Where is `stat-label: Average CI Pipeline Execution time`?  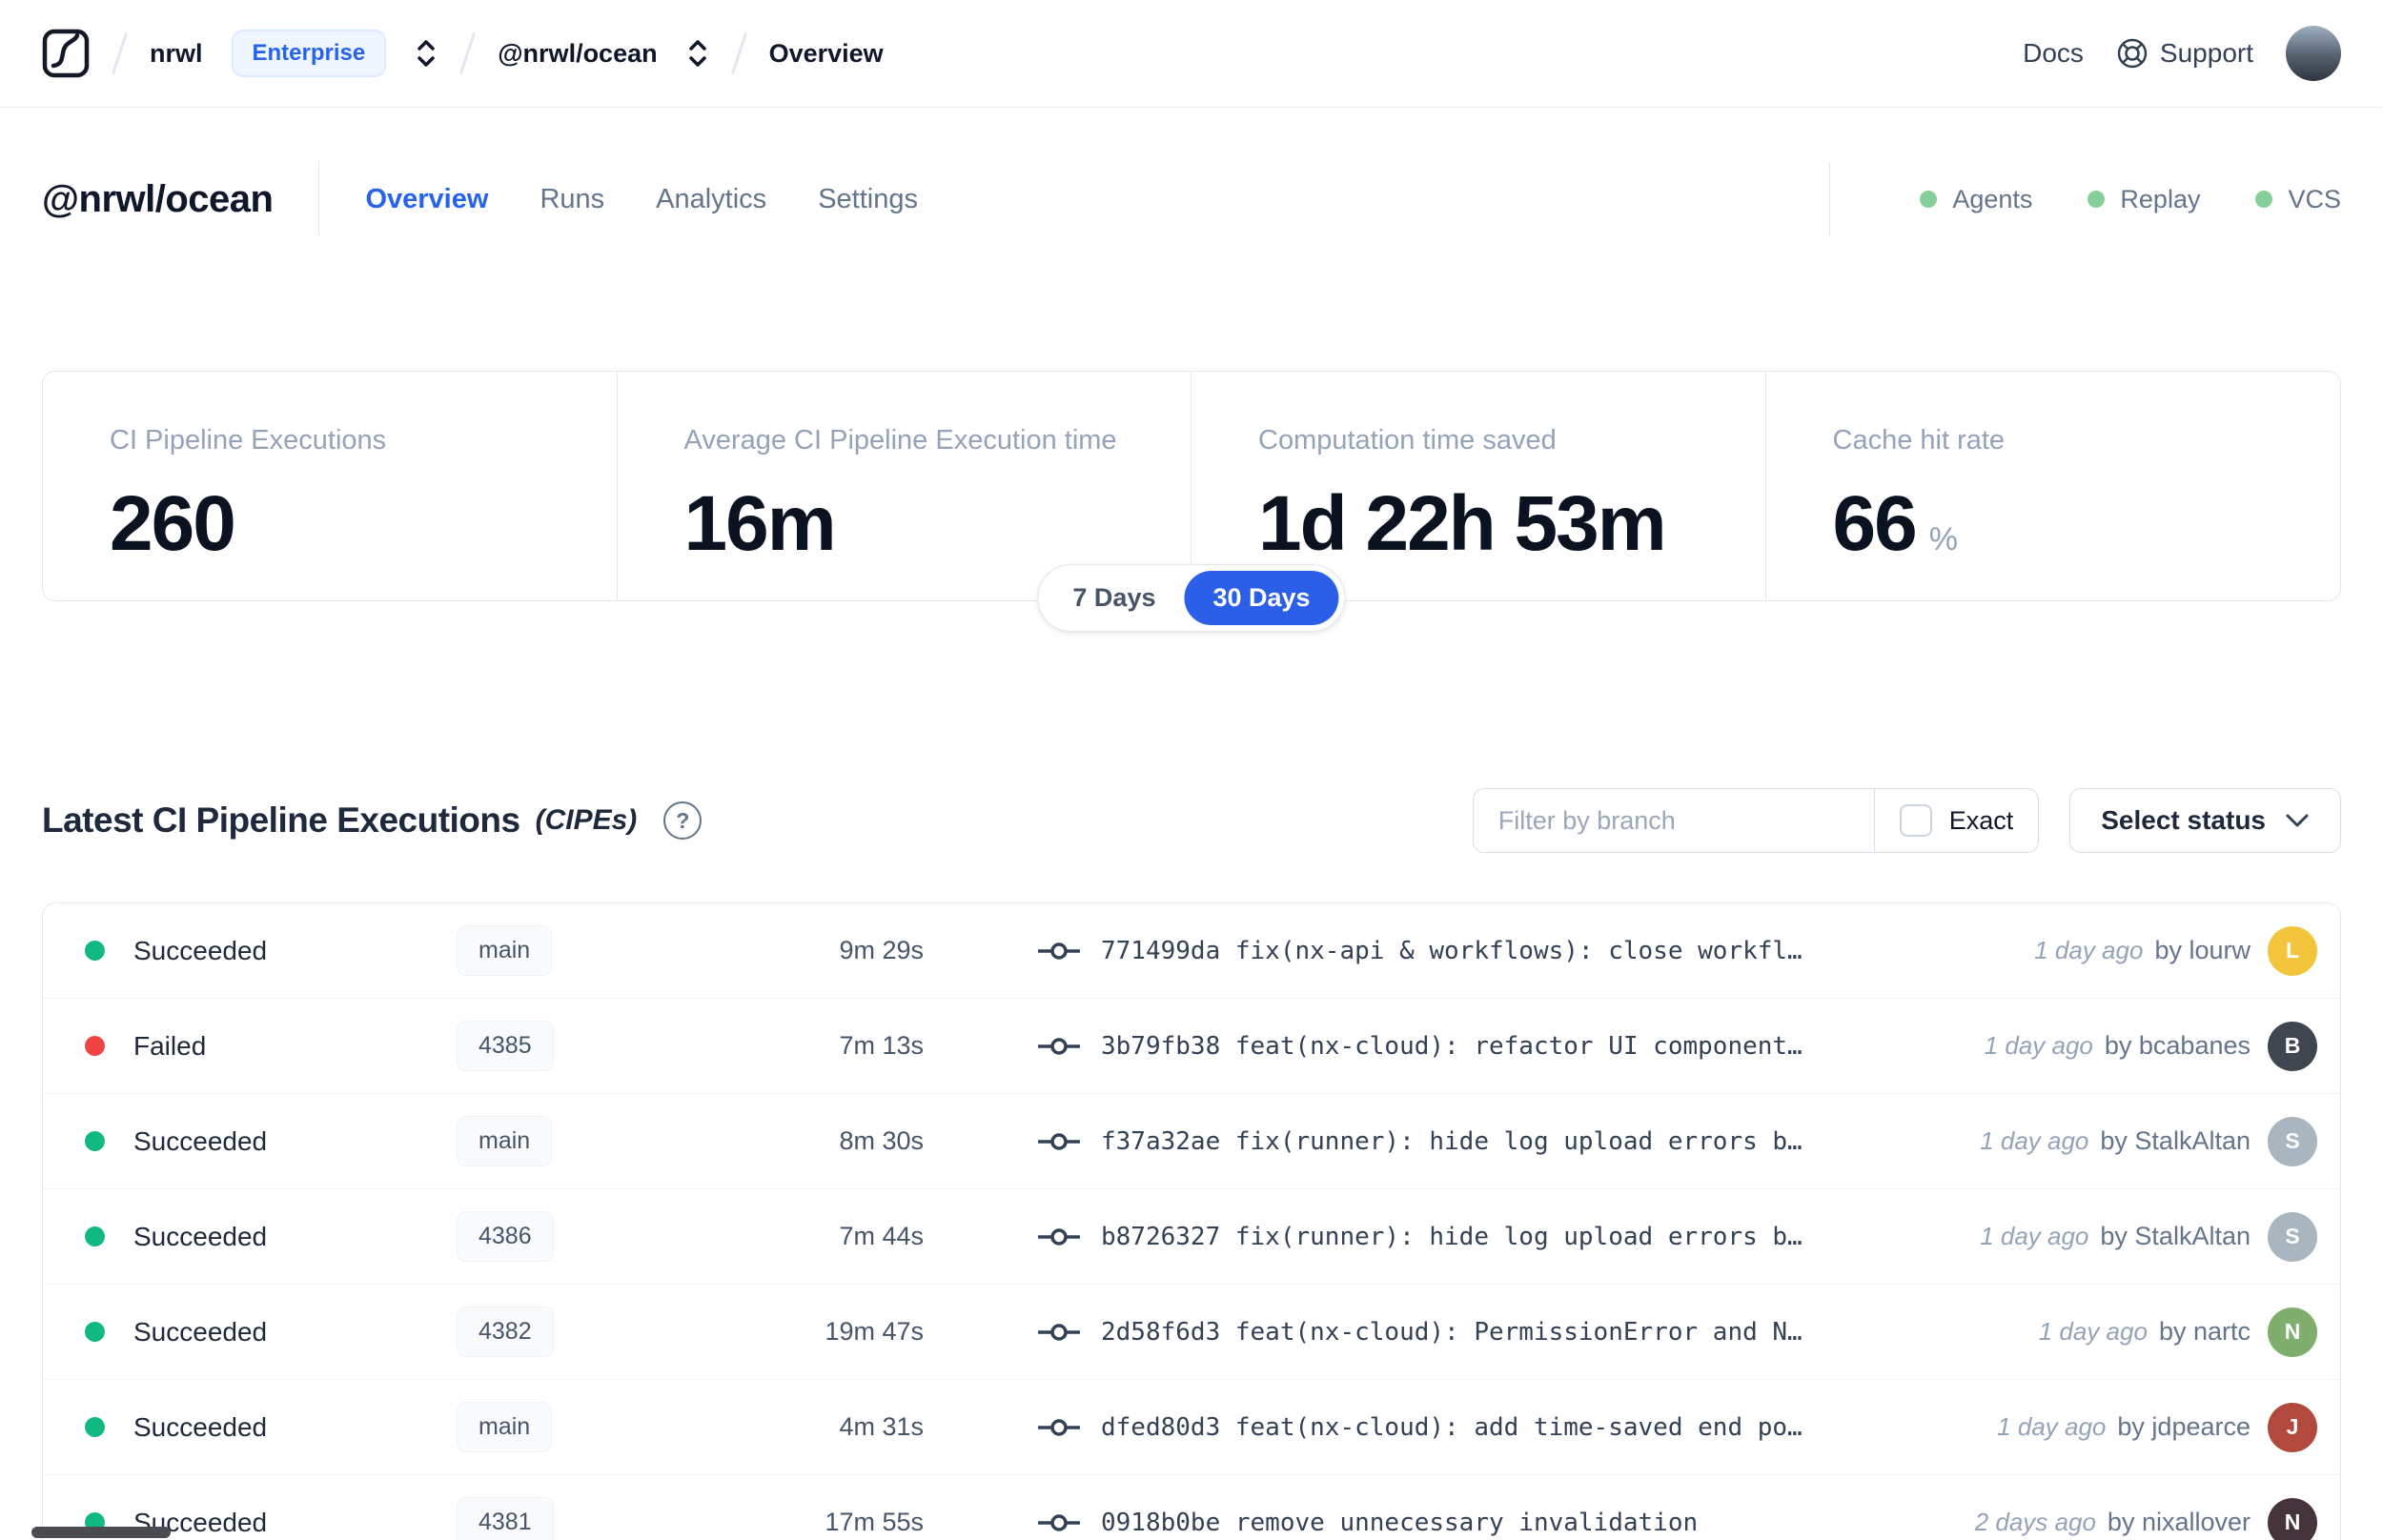 stat-label: Average CI Pipeline Execution time is located at coordinates (900, 440).